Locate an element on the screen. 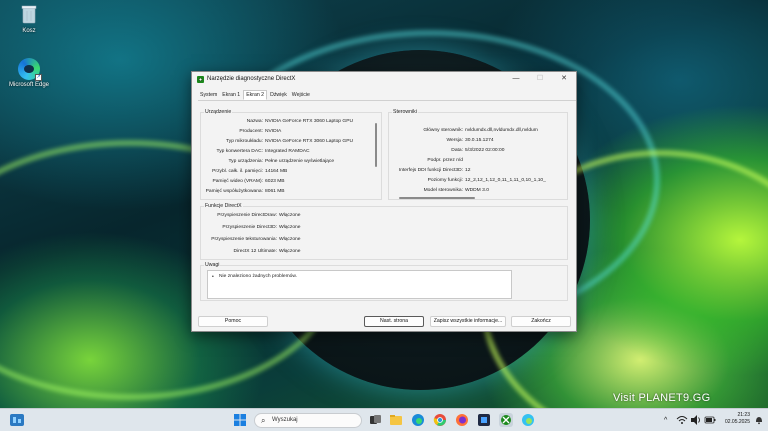  device-value: Integrated RAMDAC is located at coordinates (287, 151).